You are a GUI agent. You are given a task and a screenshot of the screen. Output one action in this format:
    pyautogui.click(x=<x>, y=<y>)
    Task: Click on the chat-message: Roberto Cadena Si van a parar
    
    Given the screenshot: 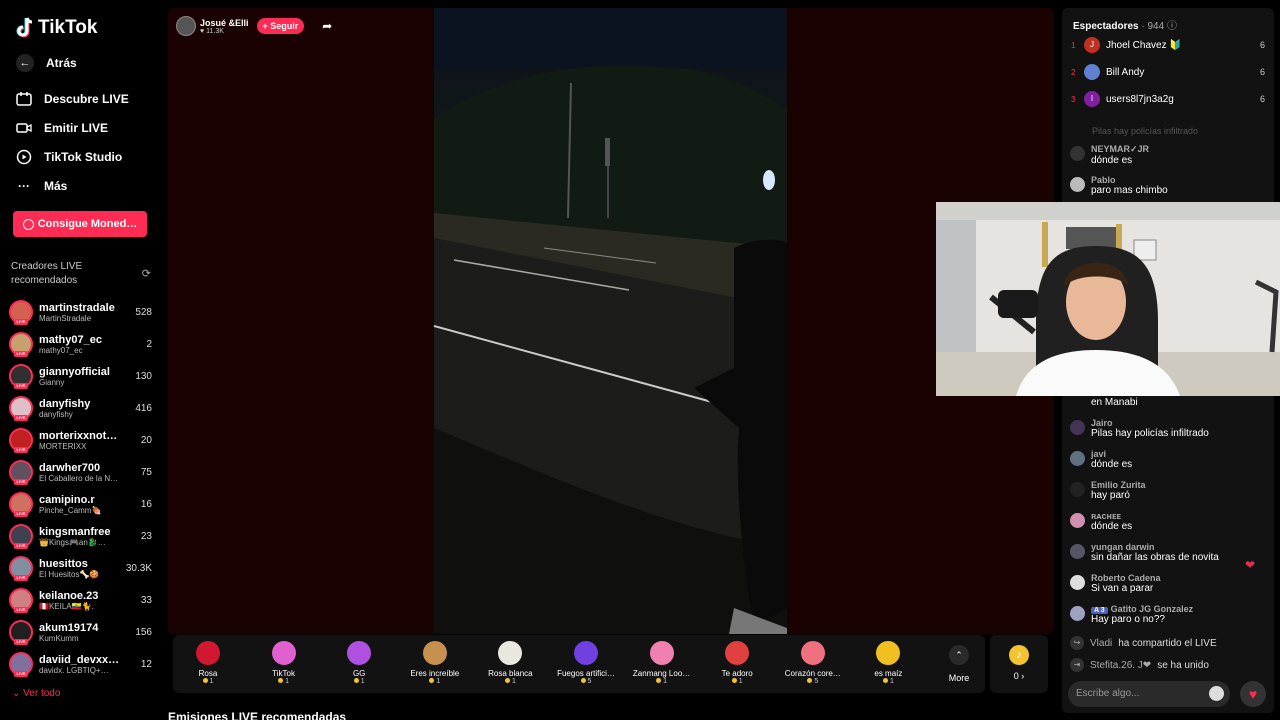 What is the action you would take?
    pyautogui.click(x=1168, y=583)
    